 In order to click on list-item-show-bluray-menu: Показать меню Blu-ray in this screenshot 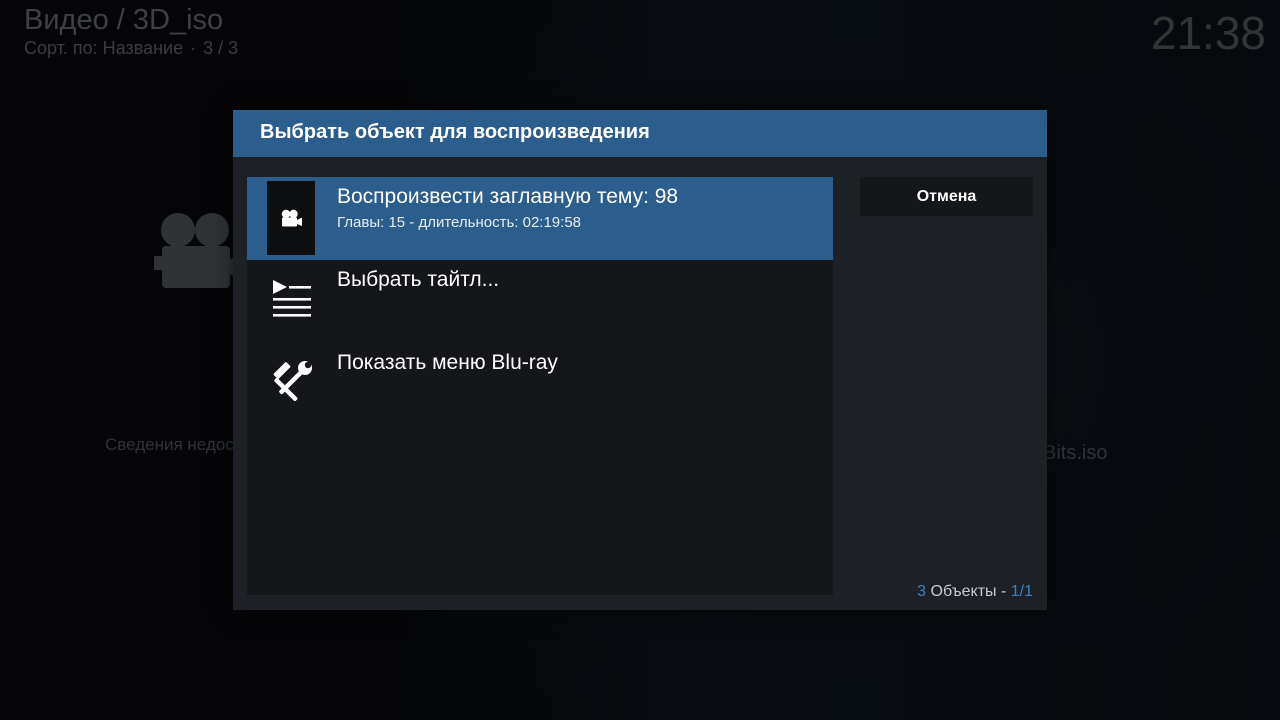, I will do `click(540, 384)`.